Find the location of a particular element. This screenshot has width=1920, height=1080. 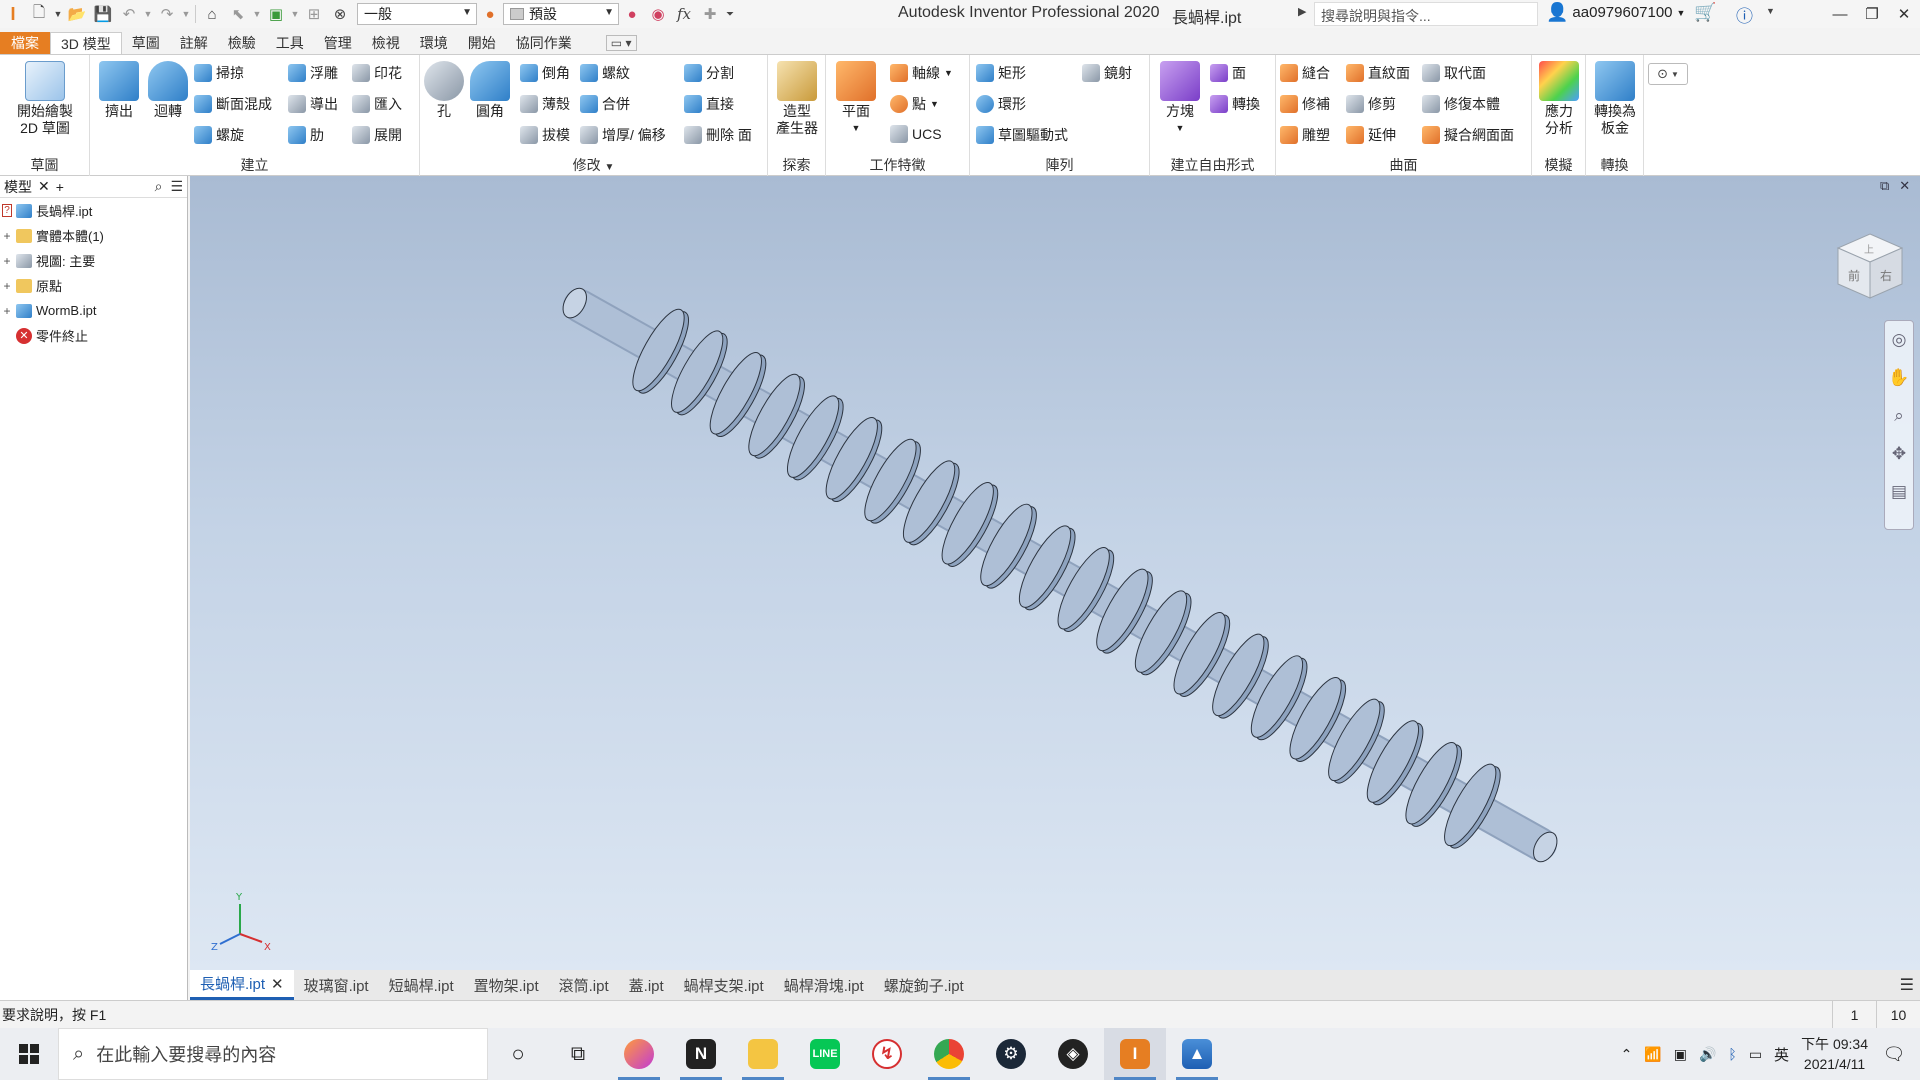

ribbon-extra-dropdown: ⊙ ▼ is located at coordinates (1668, 74).